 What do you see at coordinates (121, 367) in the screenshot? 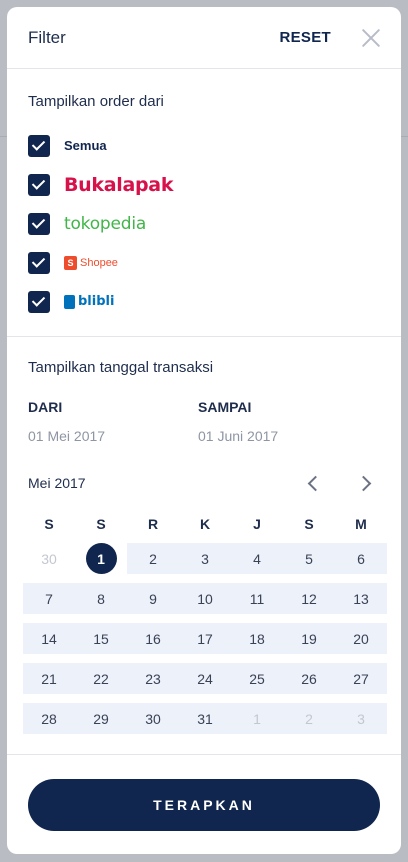
I see `date-section-title: Tampilkan tanggal transaksi` at bounding box center [121, 367].